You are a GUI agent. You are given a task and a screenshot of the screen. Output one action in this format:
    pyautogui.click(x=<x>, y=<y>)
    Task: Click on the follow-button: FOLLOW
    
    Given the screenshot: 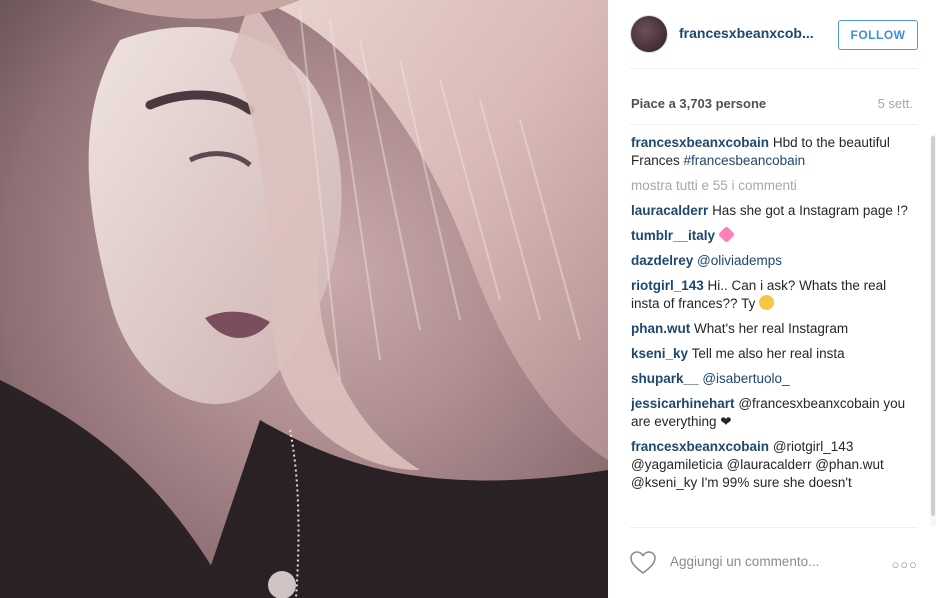 What is the action you would take?
    pyautogui.click(x=878, y=35)
    